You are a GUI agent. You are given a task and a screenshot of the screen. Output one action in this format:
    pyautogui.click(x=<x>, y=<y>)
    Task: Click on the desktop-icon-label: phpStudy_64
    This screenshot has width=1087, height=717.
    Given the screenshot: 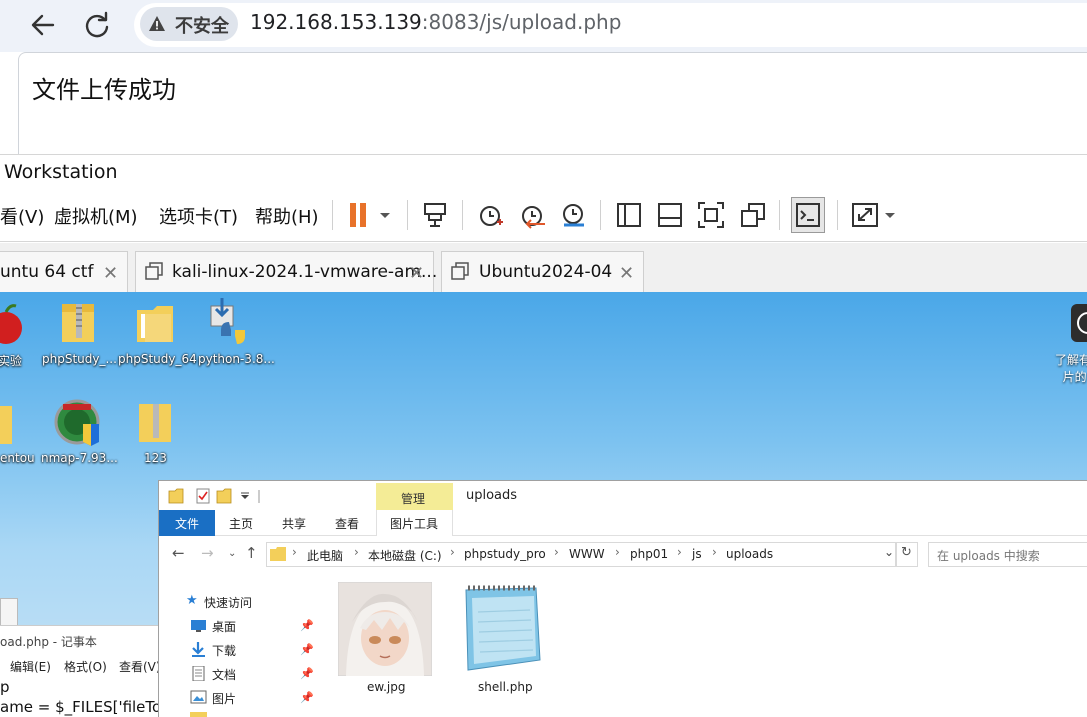 What is the action you would take?
    pyautogui.click(x=157, y=359)
    